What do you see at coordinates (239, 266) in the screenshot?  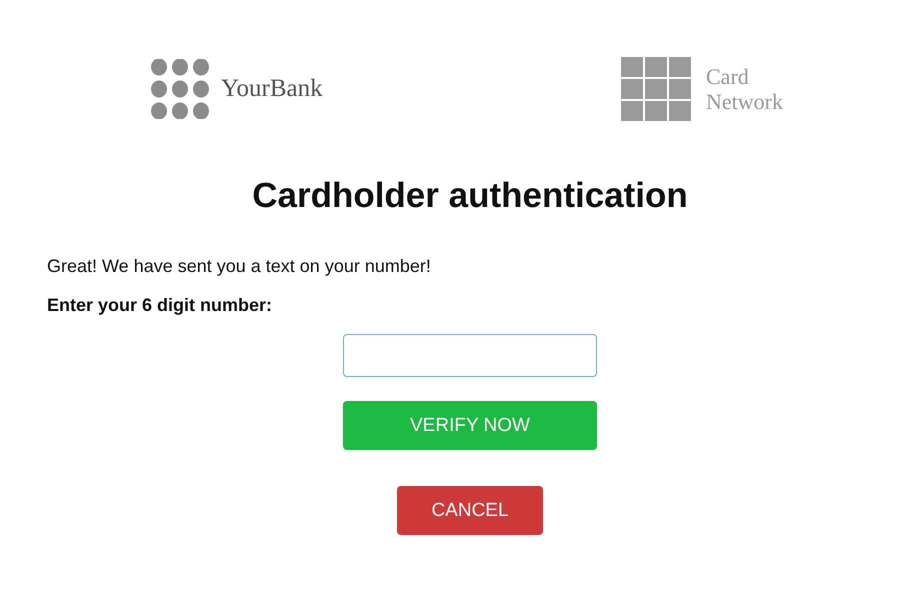 I see `message-text: Great! We have sent you a text on your number!` at bounding box center [239, 266].